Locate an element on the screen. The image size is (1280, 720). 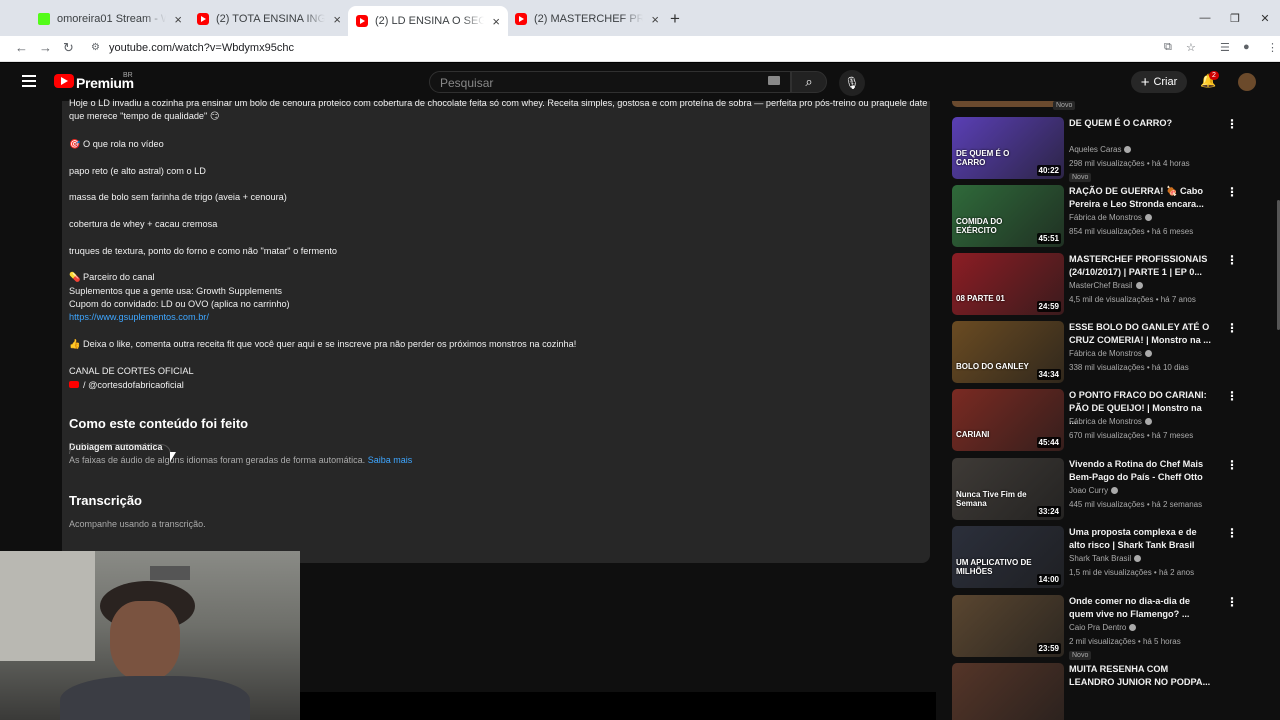
browser-tab-active: (2) LD ENSINA O SEGREDO DA × is located at coordinates (428, 21).